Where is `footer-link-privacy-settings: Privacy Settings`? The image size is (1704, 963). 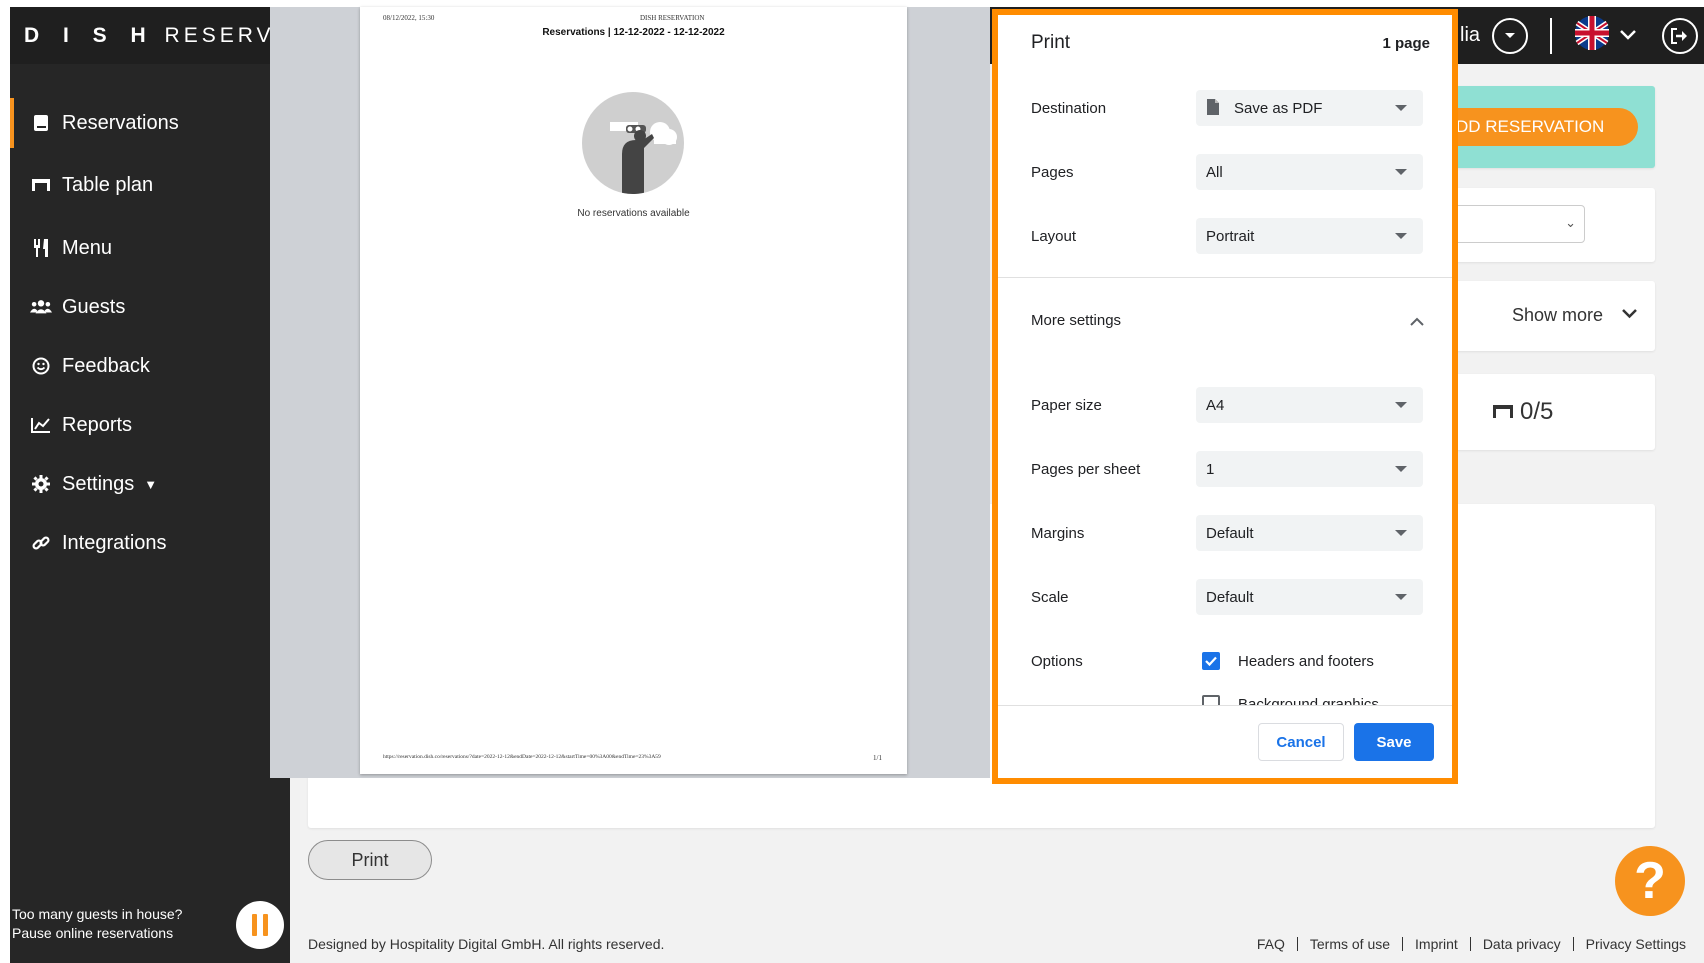
footer-link-privacy-settings: Privacy Settings is located at coordinates (1635, 944).